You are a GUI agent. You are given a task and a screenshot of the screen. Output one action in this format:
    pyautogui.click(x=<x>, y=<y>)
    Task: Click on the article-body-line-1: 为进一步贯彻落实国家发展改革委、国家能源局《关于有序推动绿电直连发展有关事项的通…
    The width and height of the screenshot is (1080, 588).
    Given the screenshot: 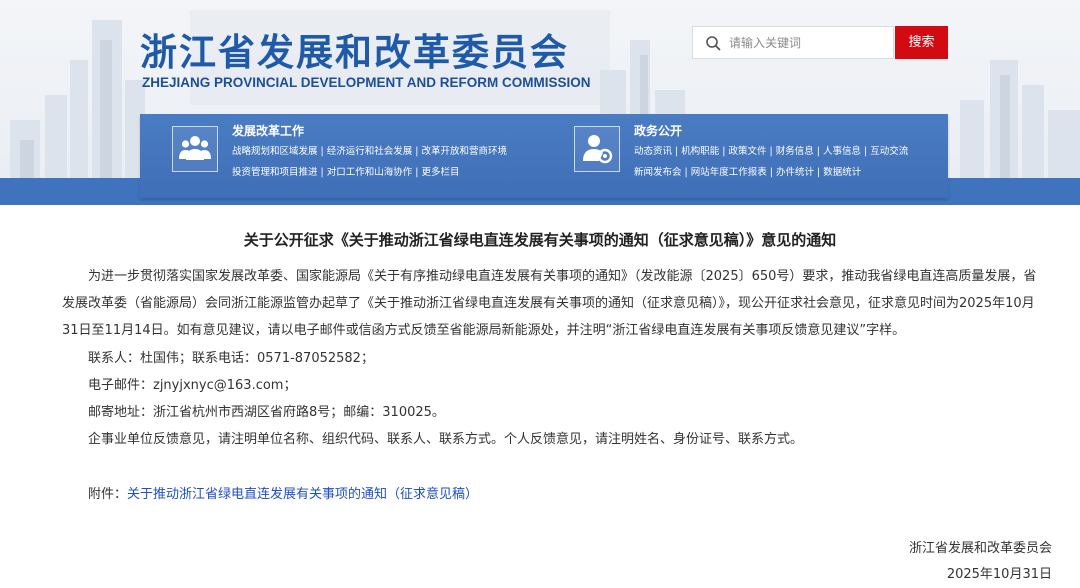 What is the action you would take?
    pyautogui.click(x=549, y=274)
    